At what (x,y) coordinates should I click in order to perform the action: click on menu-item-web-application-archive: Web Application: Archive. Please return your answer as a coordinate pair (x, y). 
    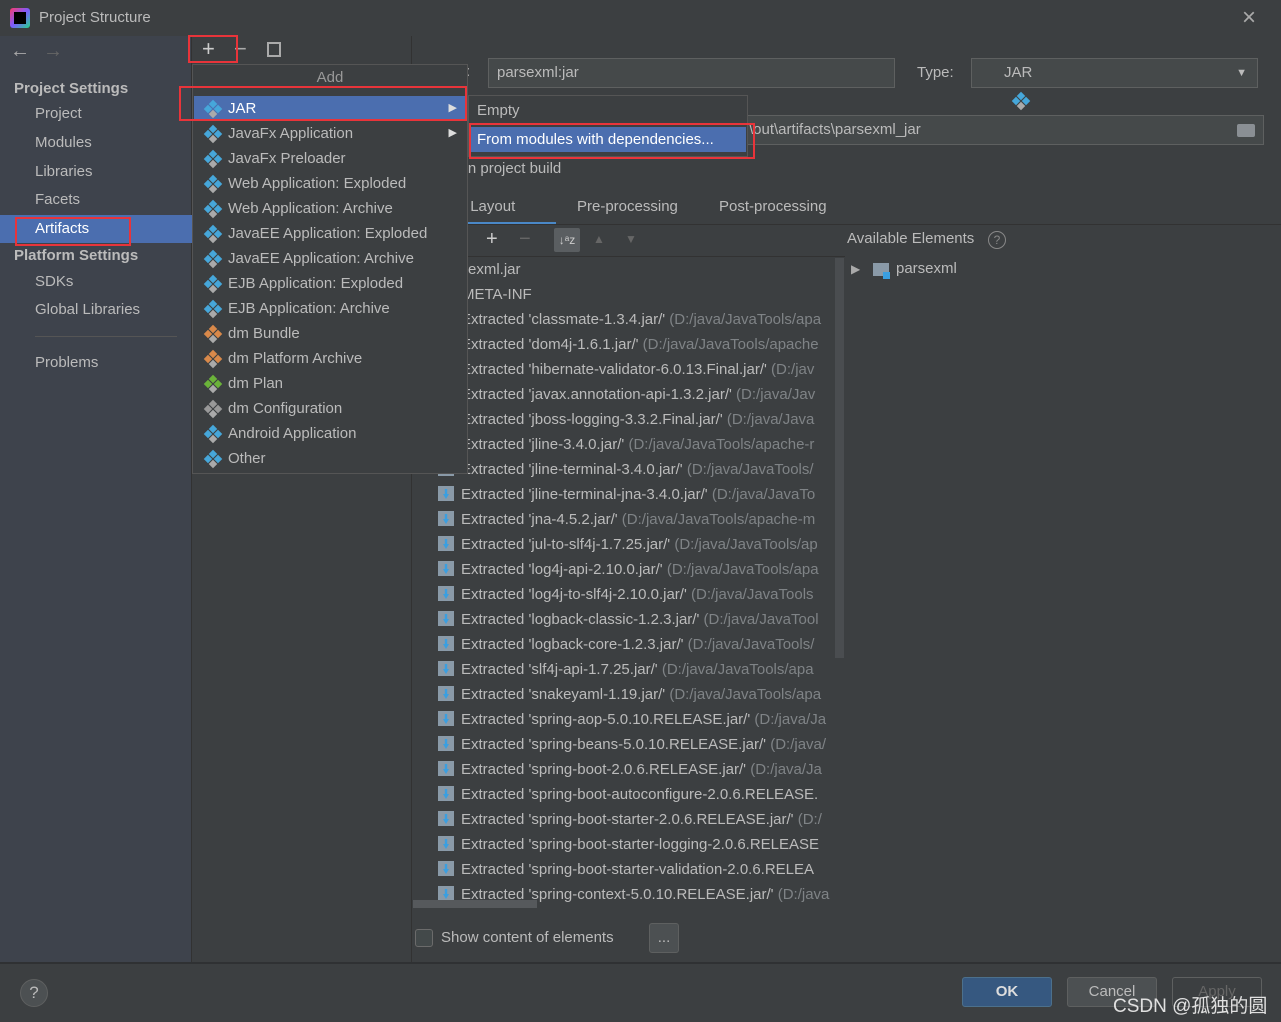
    Looking at the image, I should click on (330, 208).